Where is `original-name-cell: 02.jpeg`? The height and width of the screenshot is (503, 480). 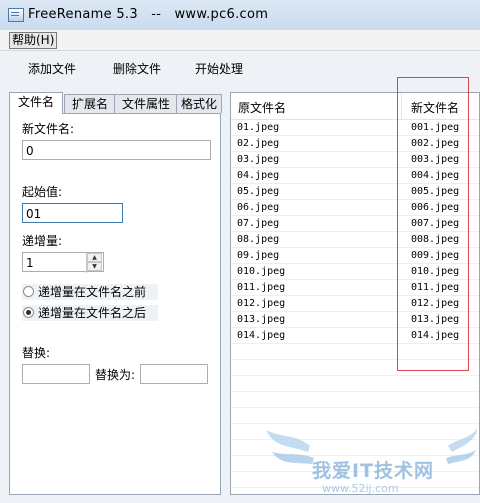 original-name-cell: 02.jpeg is located at coordinates (258, 143).